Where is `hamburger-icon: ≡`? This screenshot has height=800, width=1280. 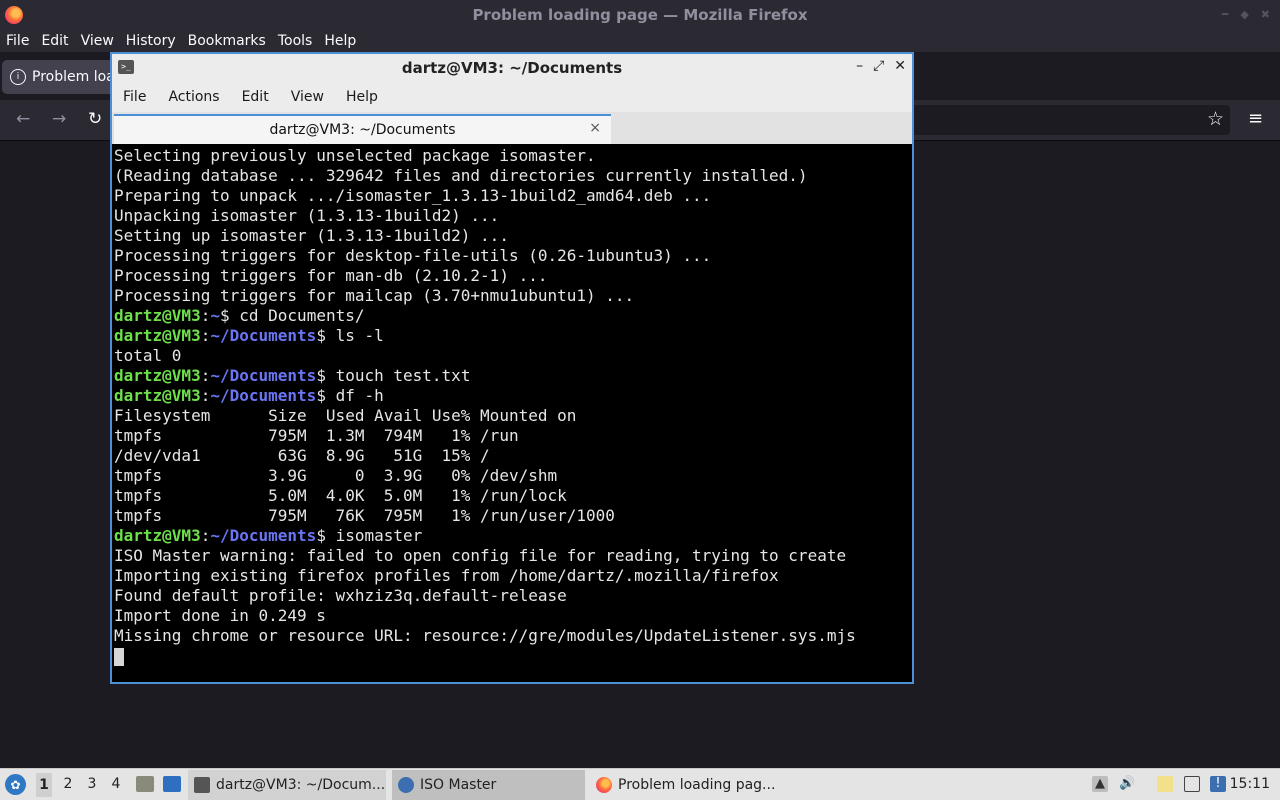
hamburger-icon: ≡ is located at coordinates (1255, 118).